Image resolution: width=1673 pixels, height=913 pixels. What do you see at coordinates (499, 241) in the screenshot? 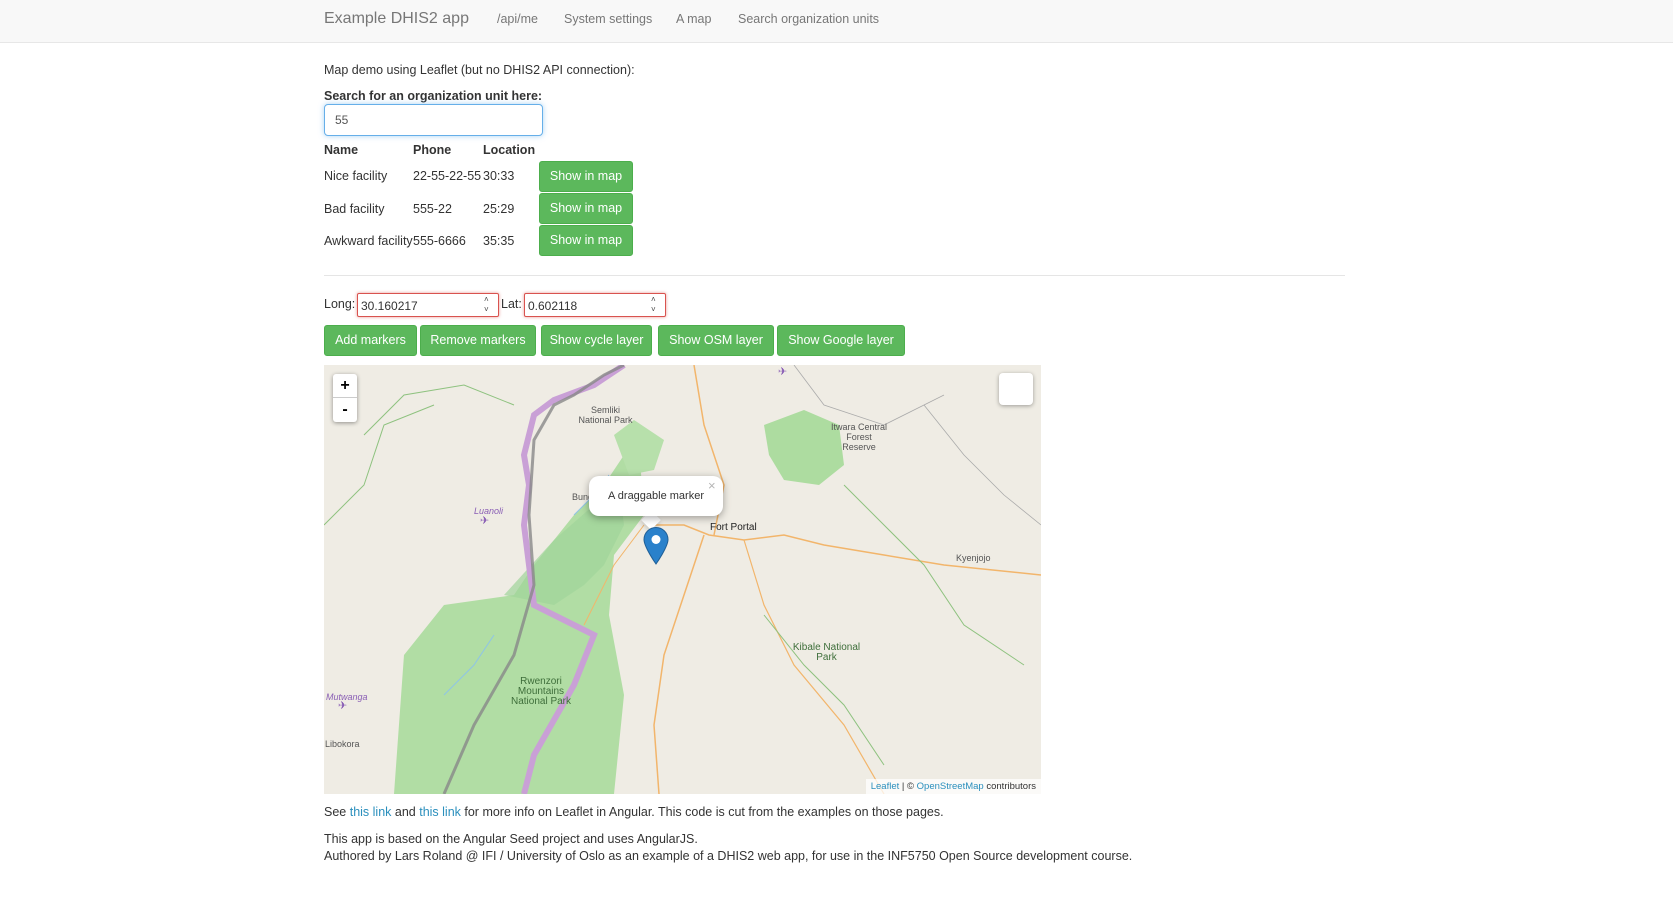
I see `cell-location: 35:35` at bounding box center [499, 241].